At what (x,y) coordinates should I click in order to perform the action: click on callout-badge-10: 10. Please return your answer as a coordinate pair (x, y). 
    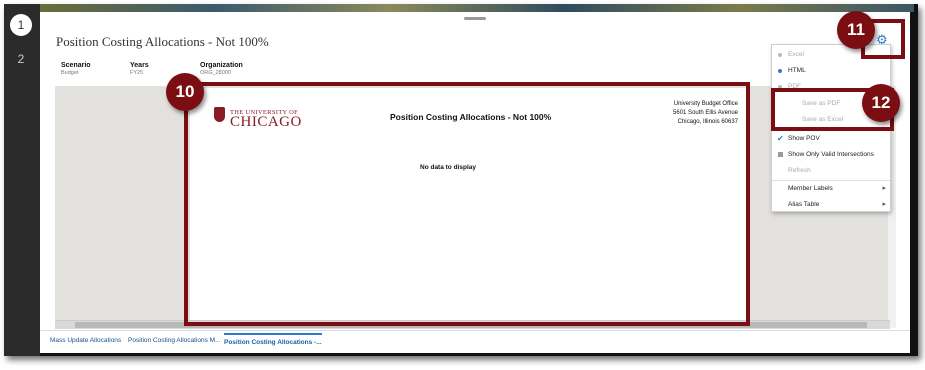
    Looking at the image, I should click on (185, 92).